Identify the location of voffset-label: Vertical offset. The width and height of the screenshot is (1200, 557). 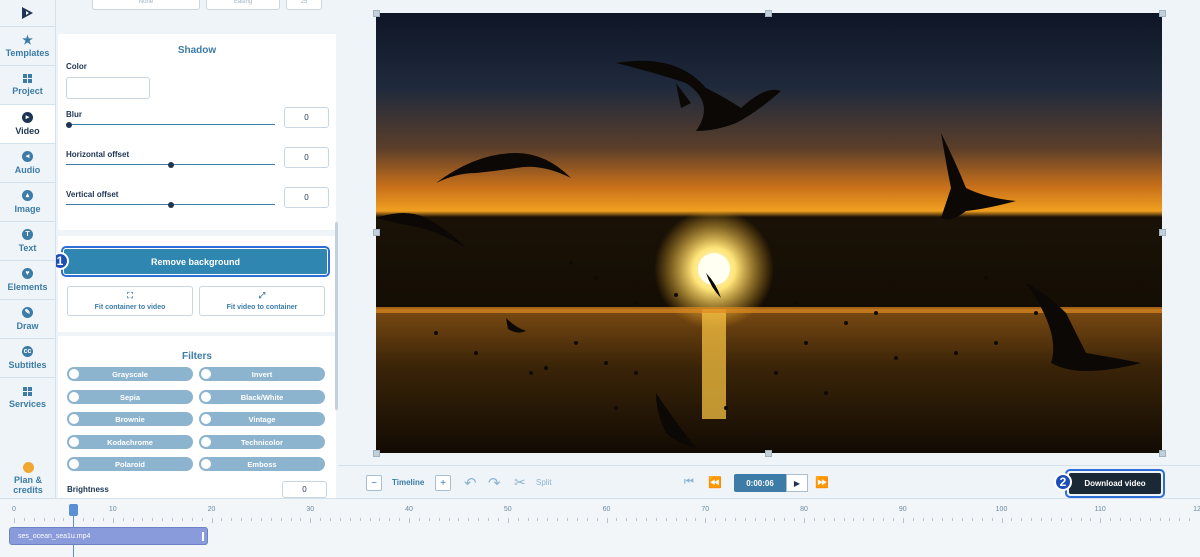
(92, 194).